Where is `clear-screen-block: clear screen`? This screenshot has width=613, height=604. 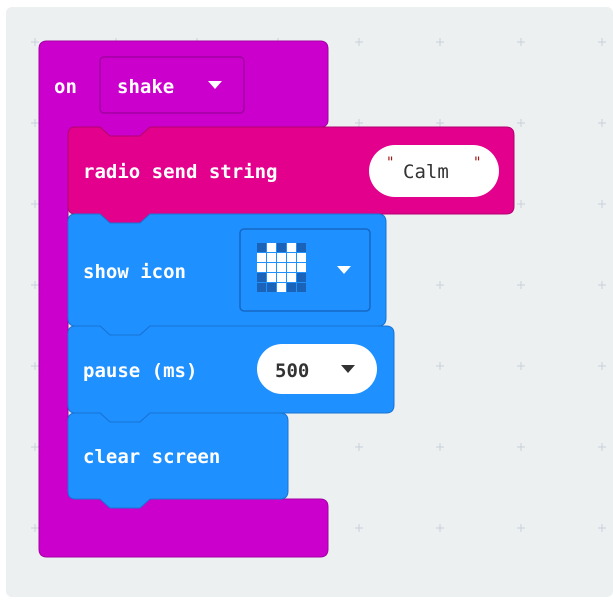
clear-screen-block: clear screen is located at coordinates (178, 460).